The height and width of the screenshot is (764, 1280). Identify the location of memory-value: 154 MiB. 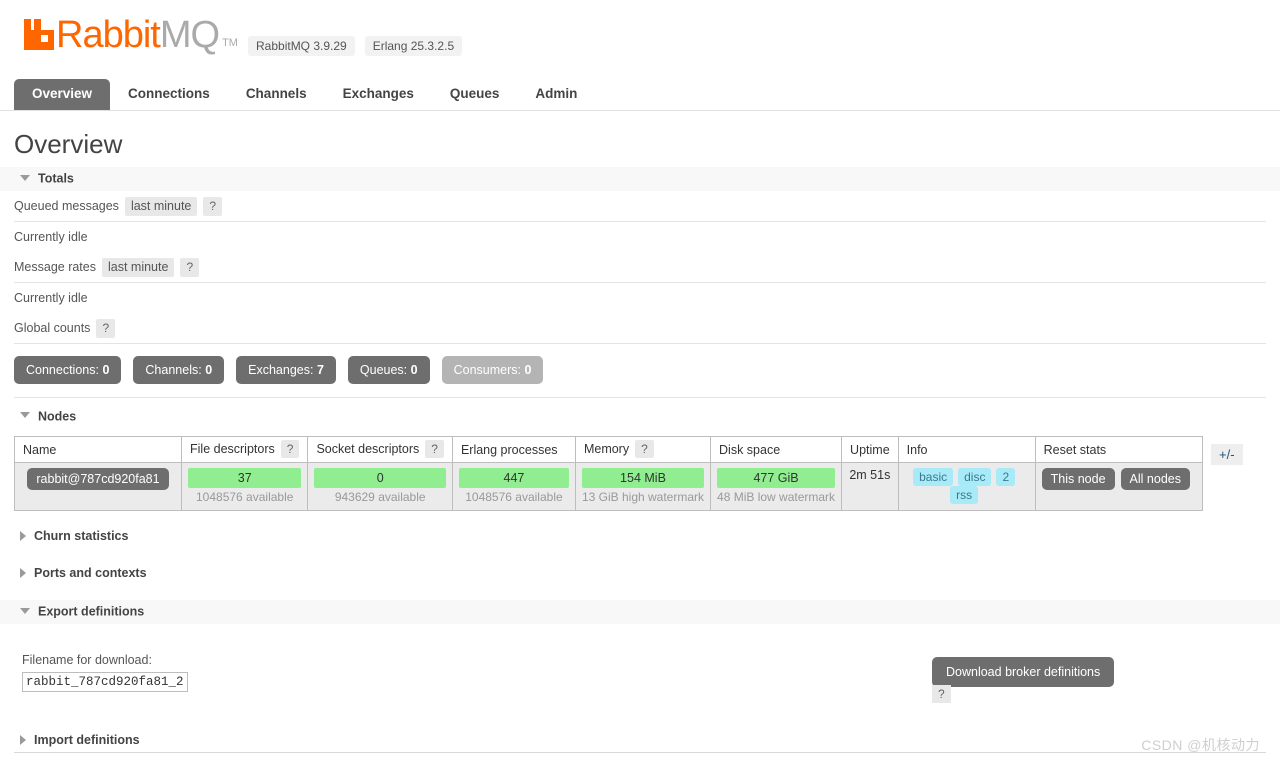
(643, 478).